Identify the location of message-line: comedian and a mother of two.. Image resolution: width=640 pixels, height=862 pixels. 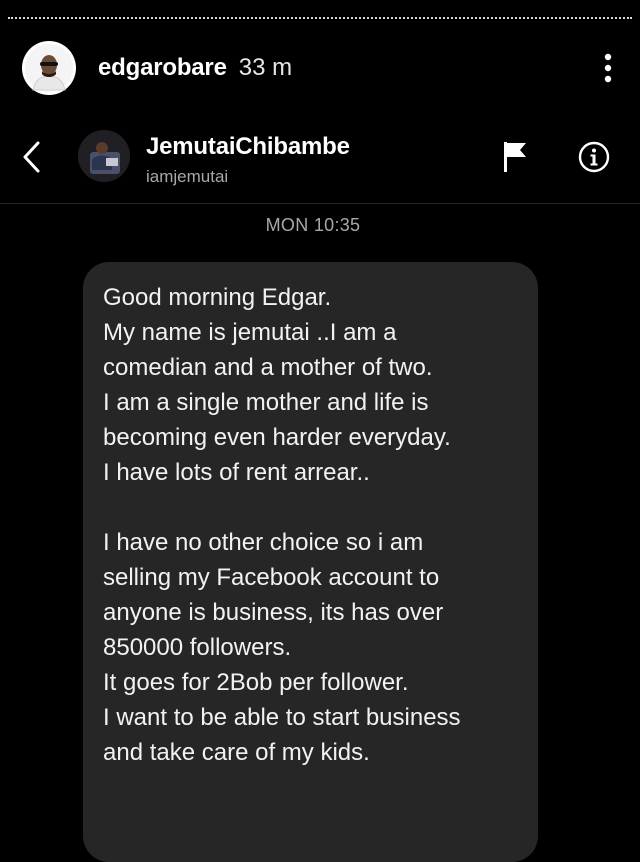
(268, 367).